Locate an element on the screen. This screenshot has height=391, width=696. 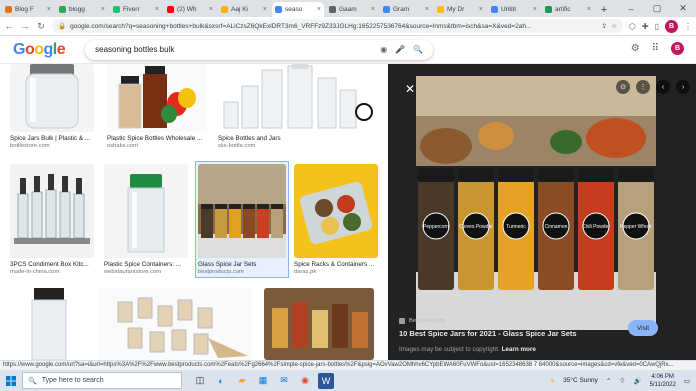
google-logo: Google is located at coordinates (39, 50).